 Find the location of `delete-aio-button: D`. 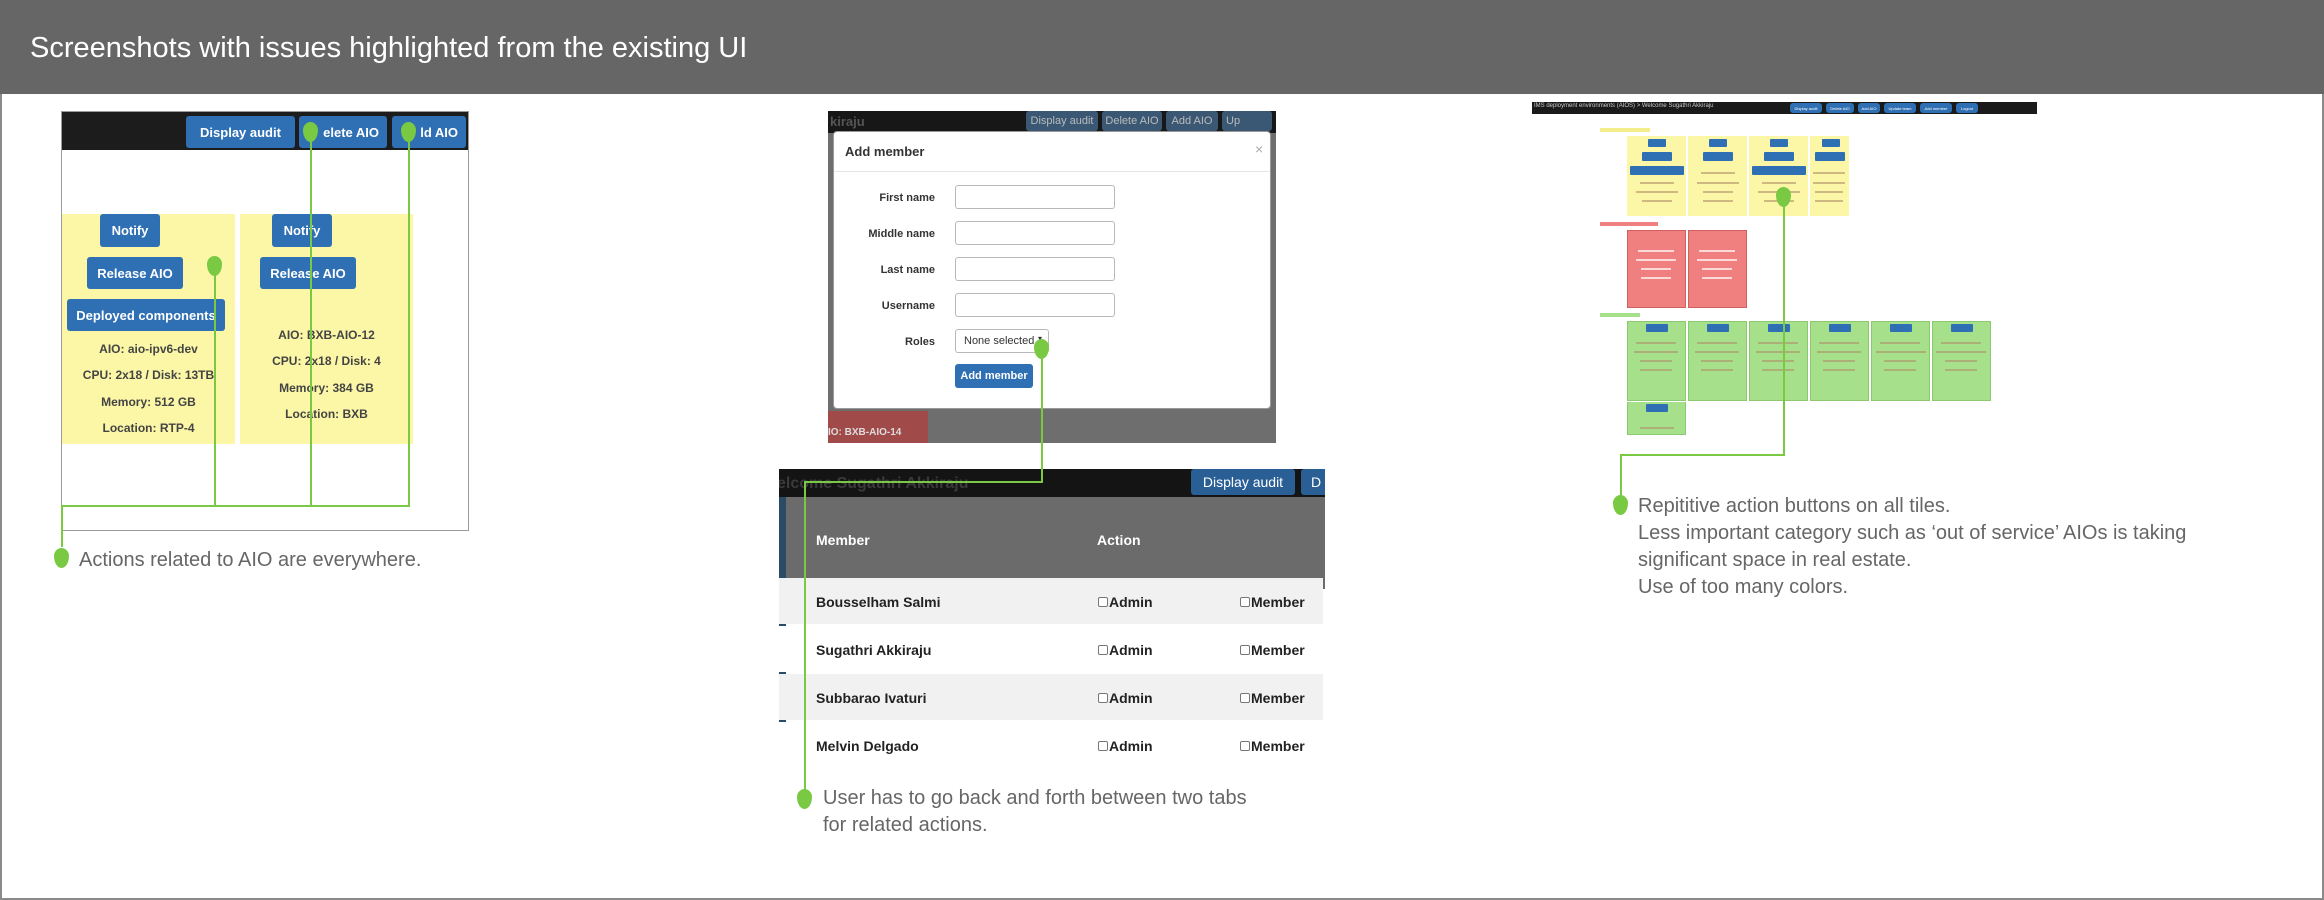

delete-aio-button: D is located at coordinates (1313, 482).